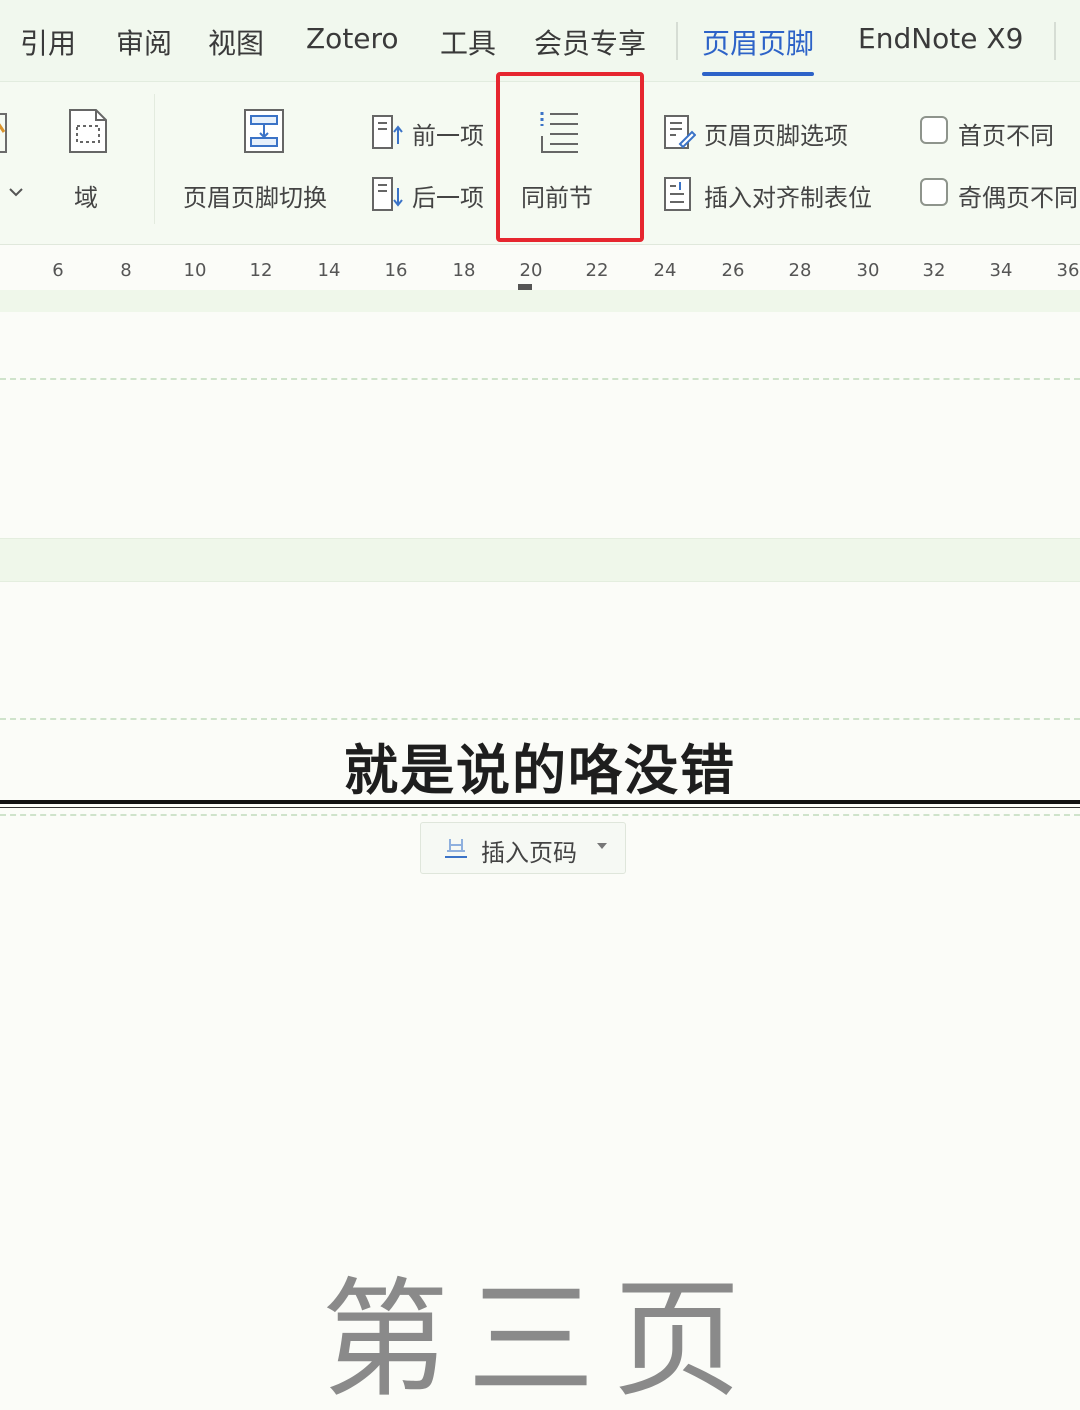 The height and width of the screenshot is (1410, 1080). Describe the element at coordinates (540, 807) in the screenshot. I see `header-rule-thin` at that location.